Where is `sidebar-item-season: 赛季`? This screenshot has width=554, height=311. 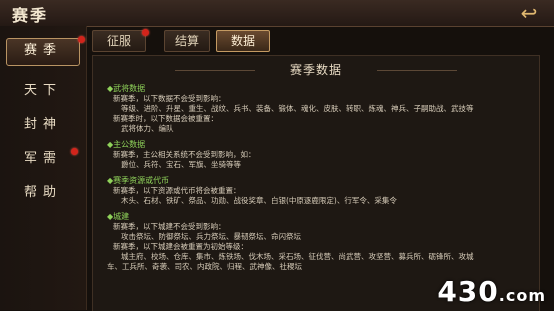 sidebar-item-season: 赛季 is located at coordinates (45, 51).